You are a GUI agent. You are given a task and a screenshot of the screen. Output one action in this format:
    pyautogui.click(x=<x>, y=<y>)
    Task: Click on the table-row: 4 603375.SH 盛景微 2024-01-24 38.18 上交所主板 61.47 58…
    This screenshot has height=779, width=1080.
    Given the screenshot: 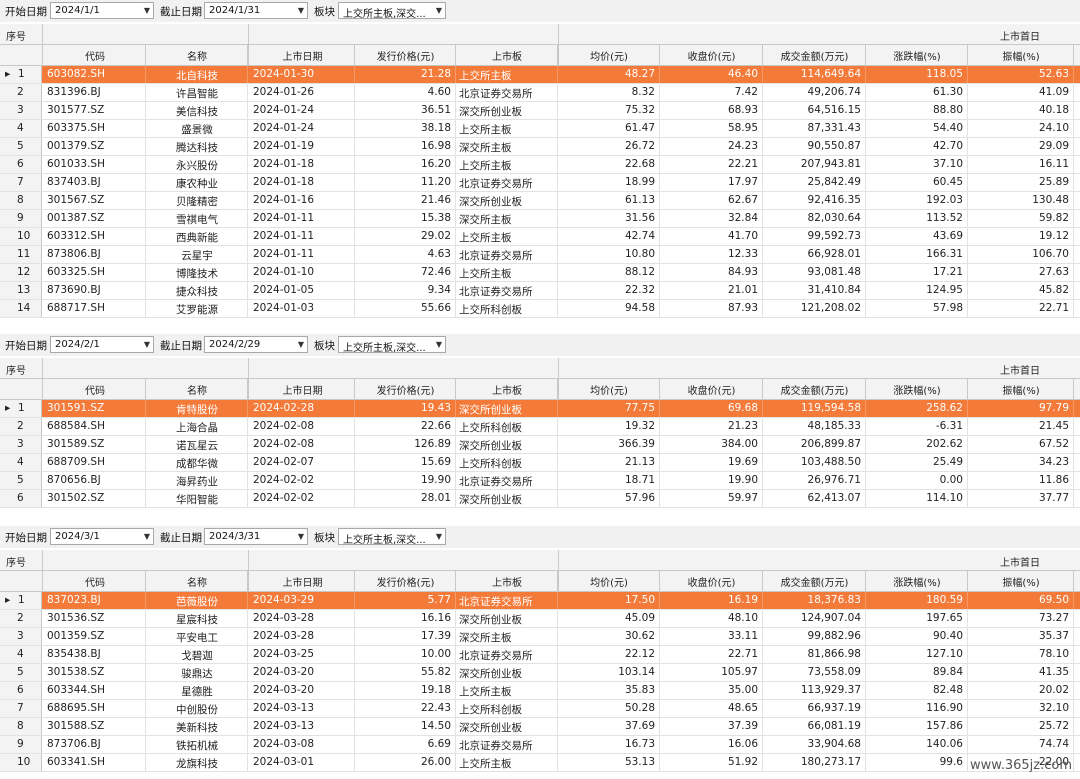 What is the action you would take?
    pyautogui.click(x=540, y=129)
    